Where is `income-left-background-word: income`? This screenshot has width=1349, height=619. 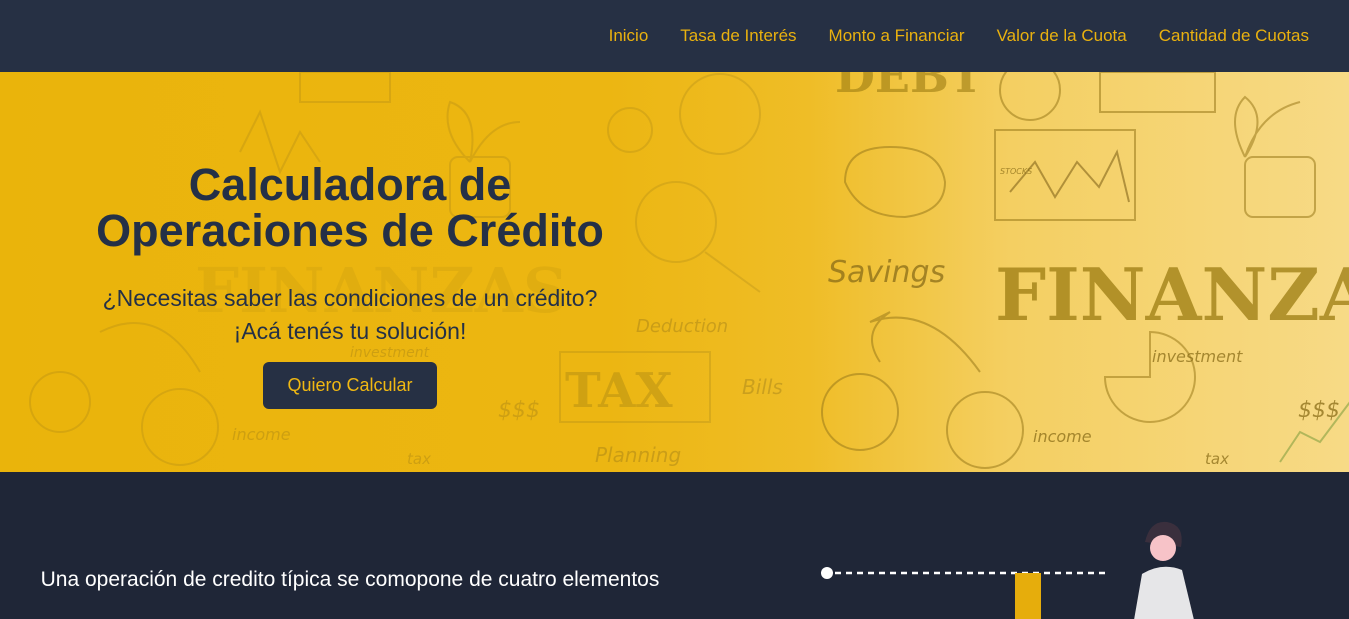
income-left-background-word: income is located at coordinates (261, 434).